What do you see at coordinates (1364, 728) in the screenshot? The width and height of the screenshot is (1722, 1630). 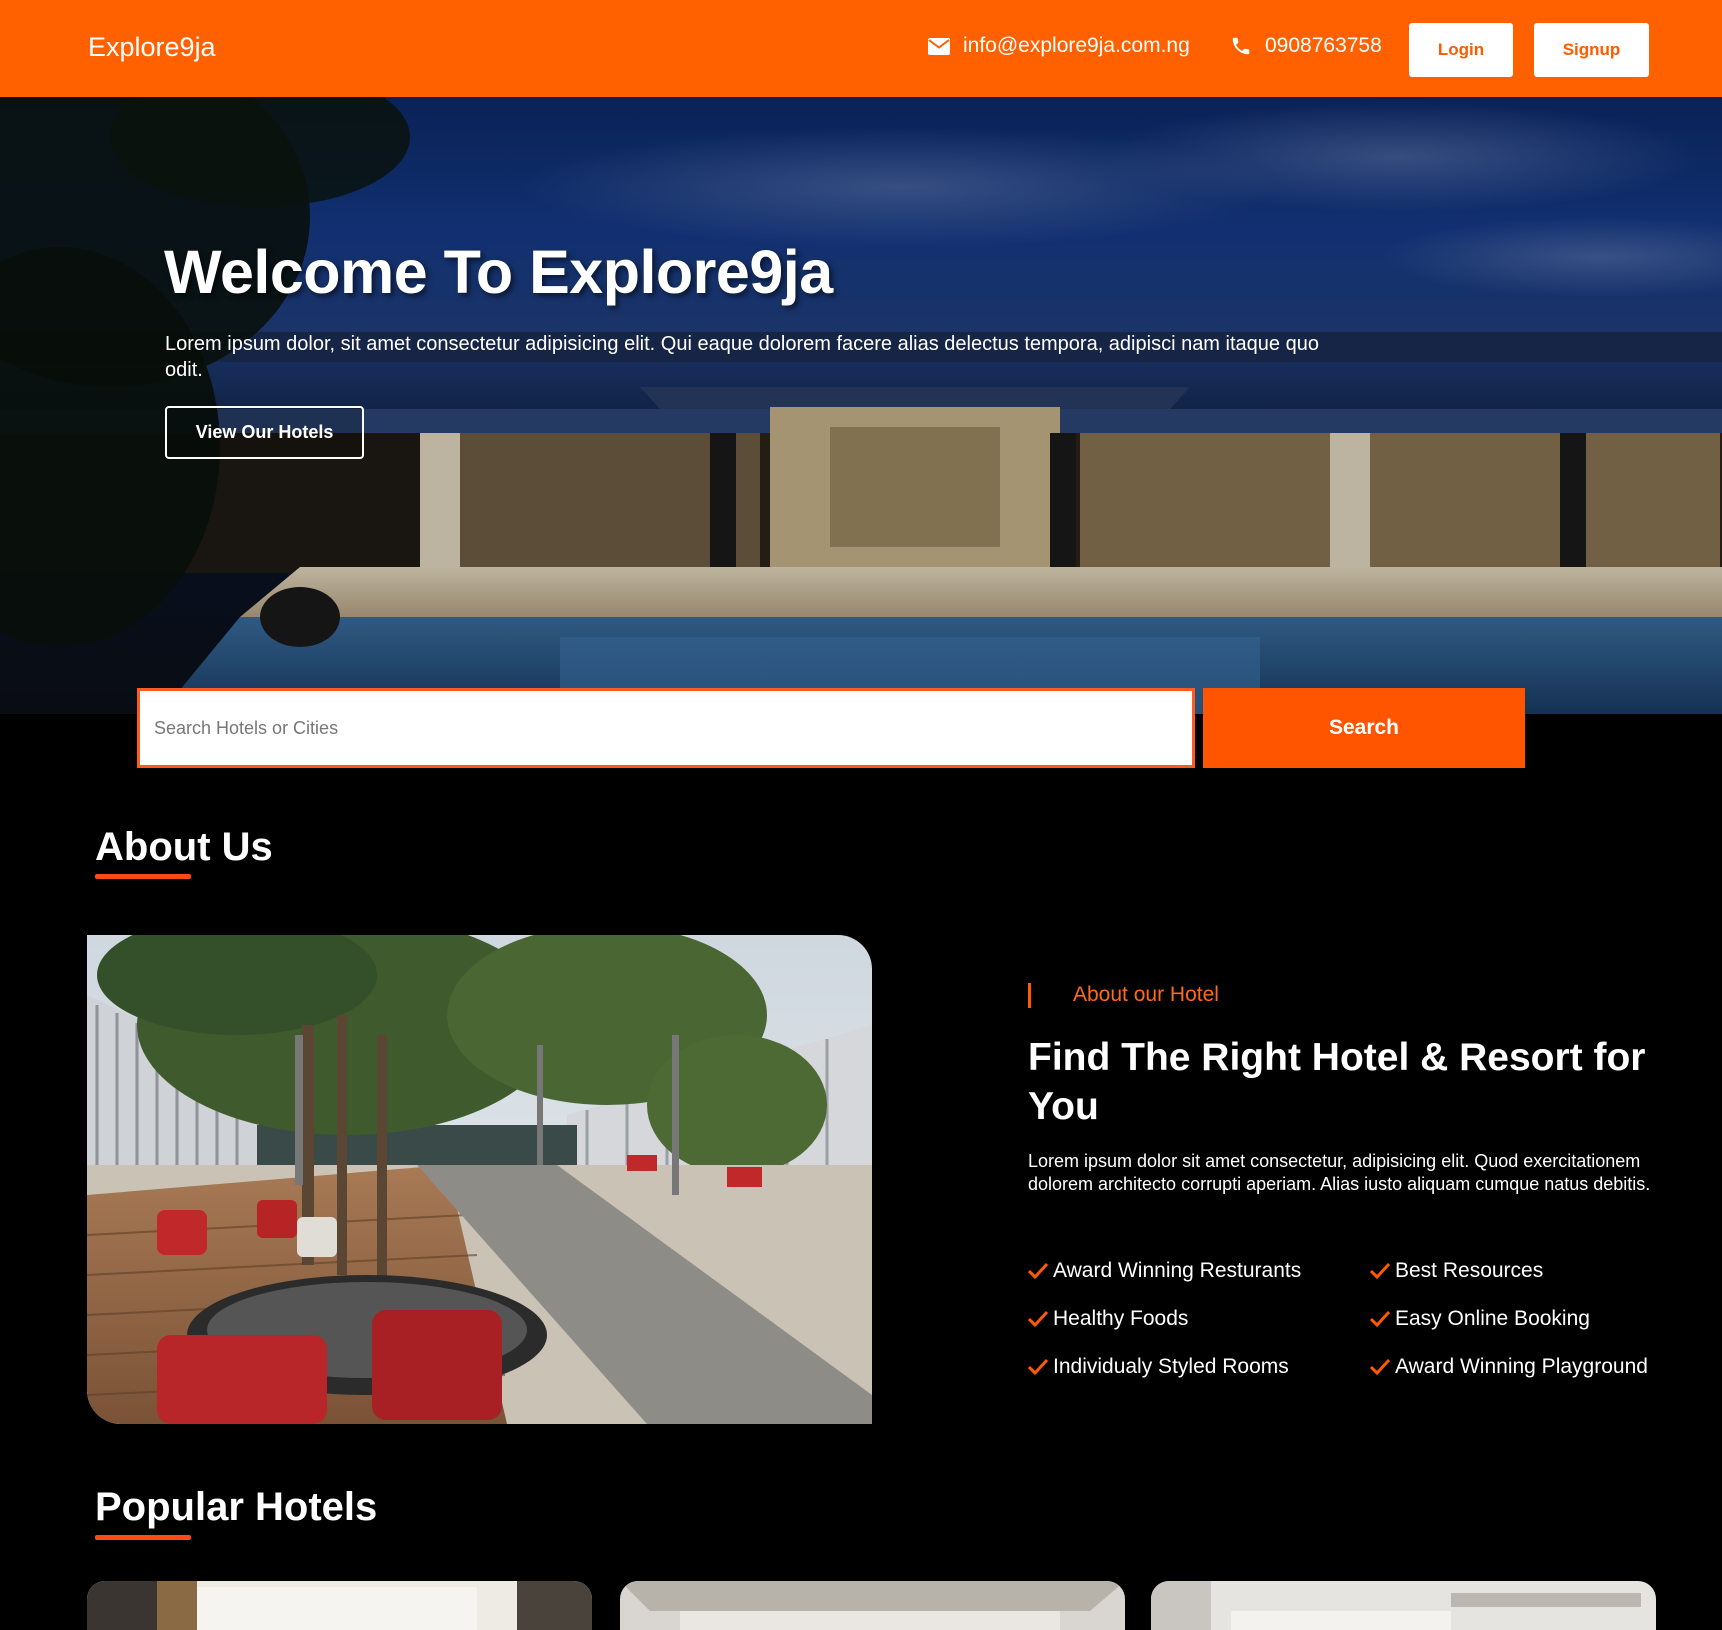 I see `search-button: Search` at bounding box center [1364, 728].